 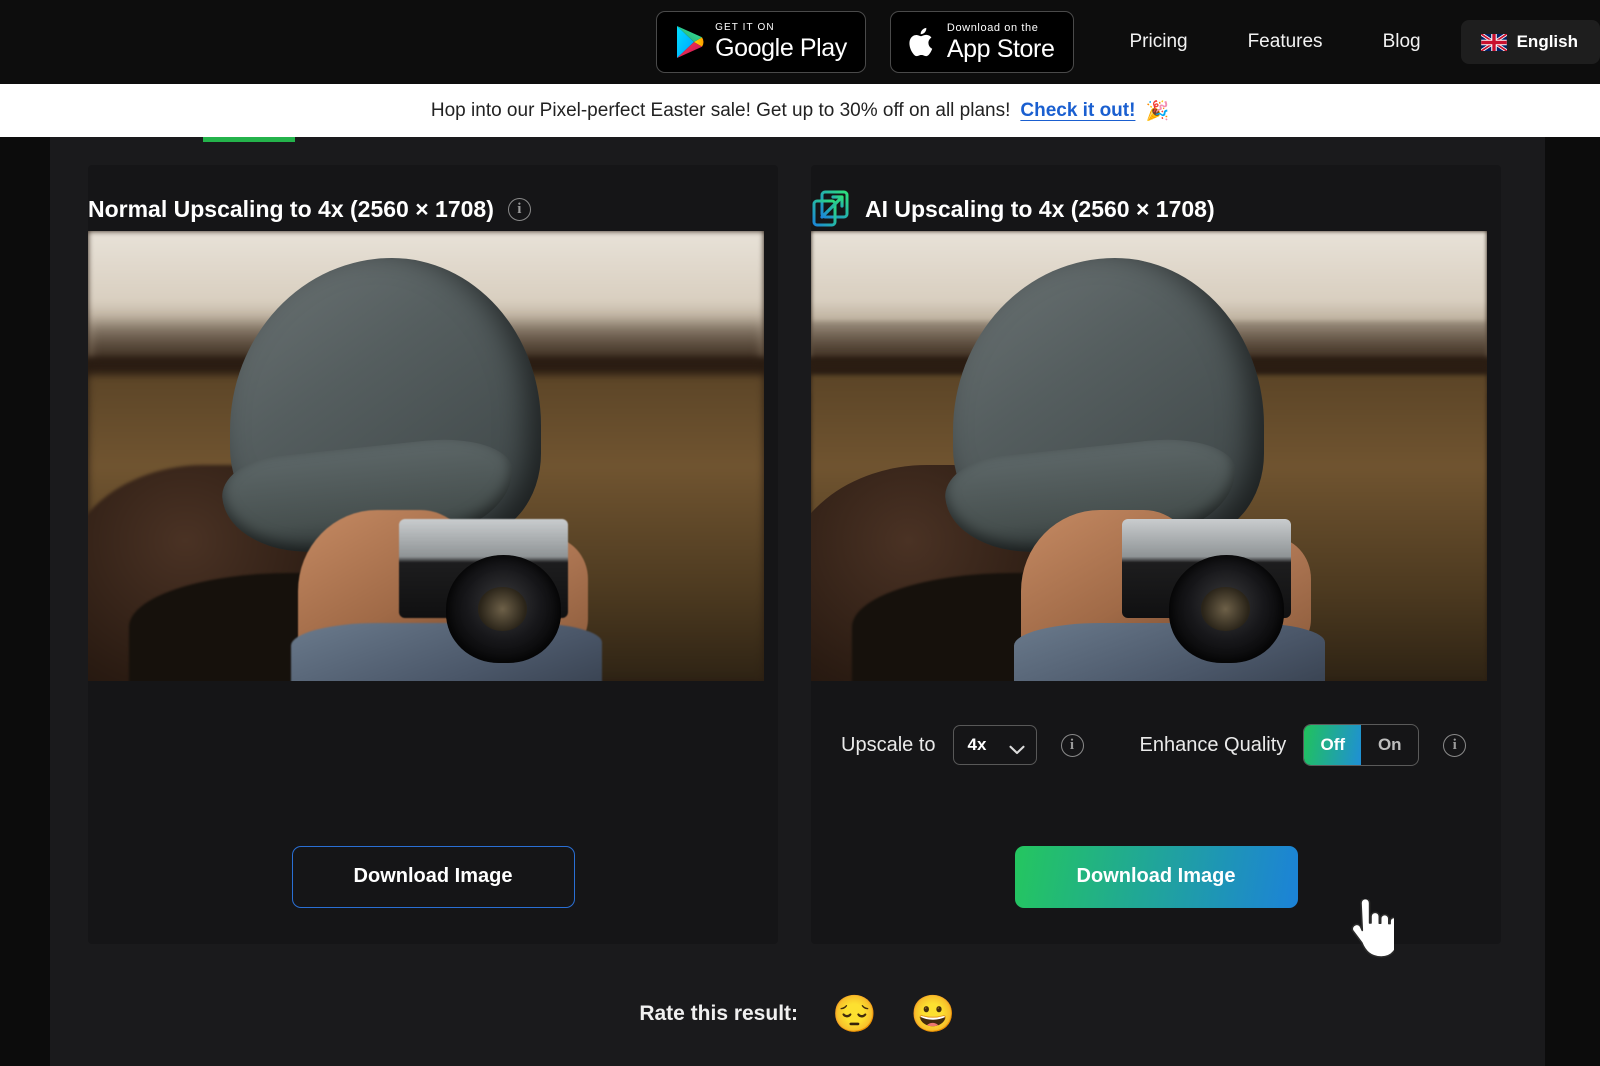 I want to click on normal-card-title: Normal Upscaling to 4x (2560 × 1708), so click(x=291, y=208).